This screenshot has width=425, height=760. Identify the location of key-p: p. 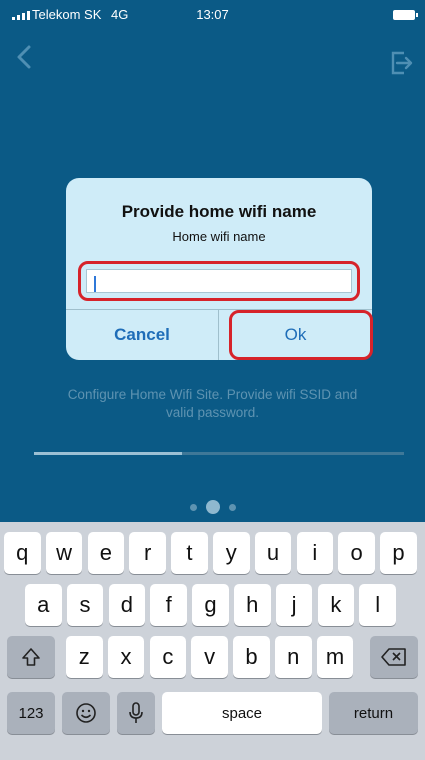
(398, 553).